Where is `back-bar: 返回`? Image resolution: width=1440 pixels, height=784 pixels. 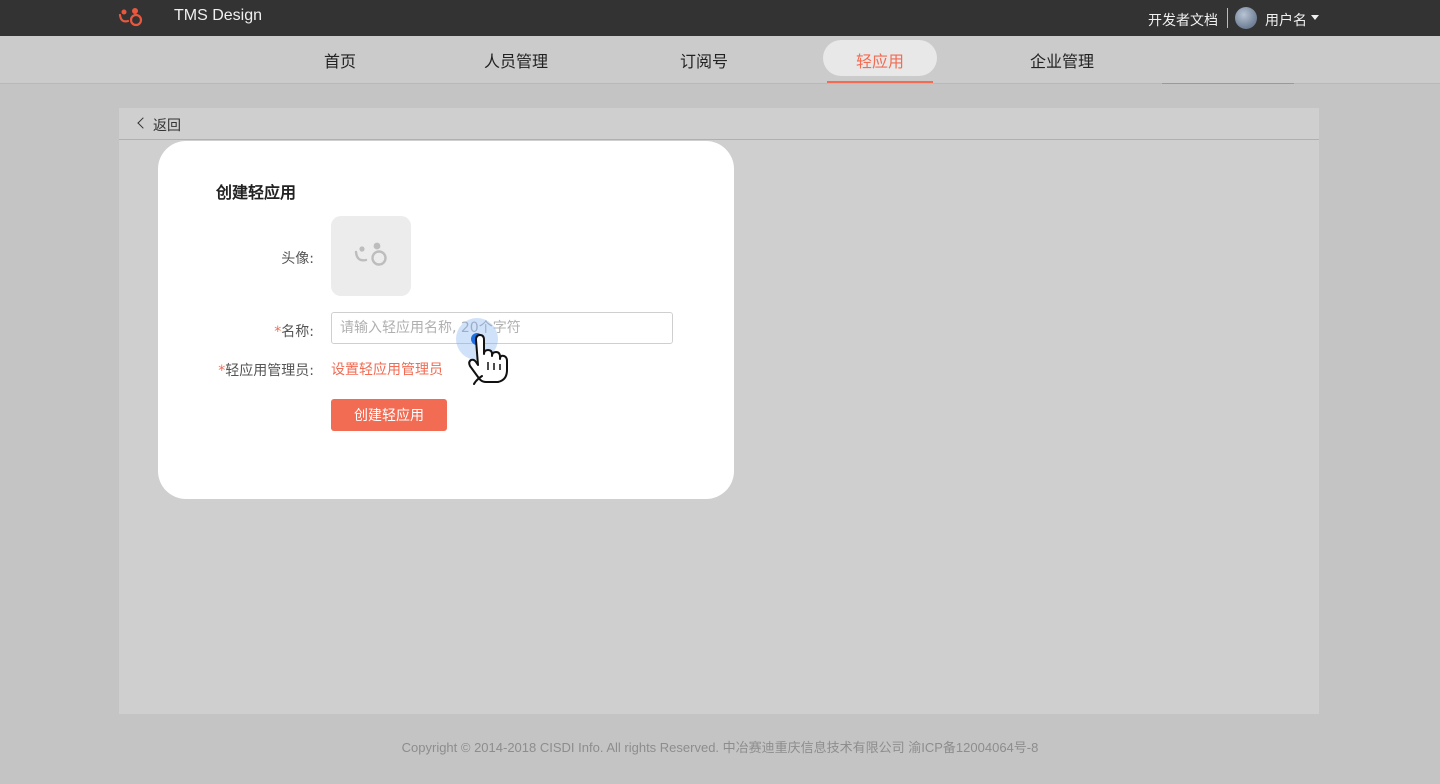 back-bar: 返回 is located at coordinates (719, 124).